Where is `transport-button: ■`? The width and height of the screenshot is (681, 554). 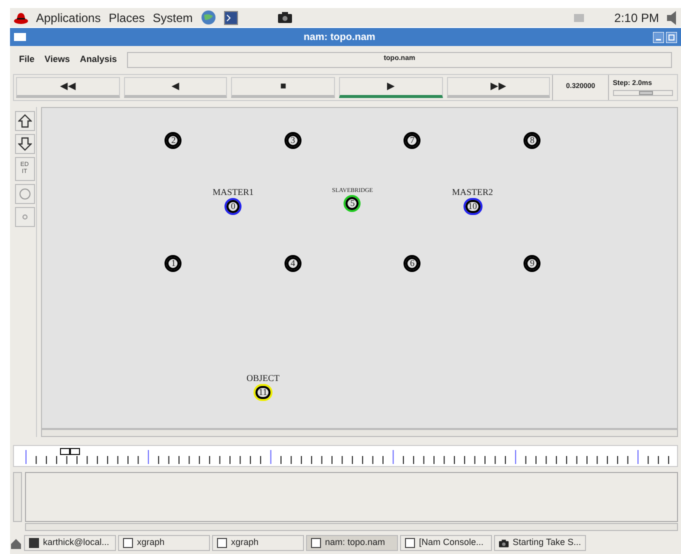
transport-button: ■ is located at coordinates (283, 87).